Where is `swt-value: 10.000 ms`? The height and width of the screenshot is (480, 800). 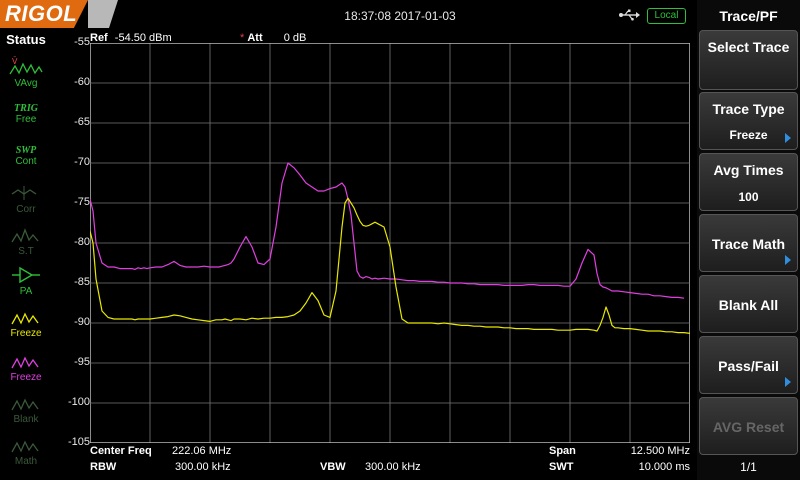 swt-value: 10.000 ms is located at coordinates (664, 467).